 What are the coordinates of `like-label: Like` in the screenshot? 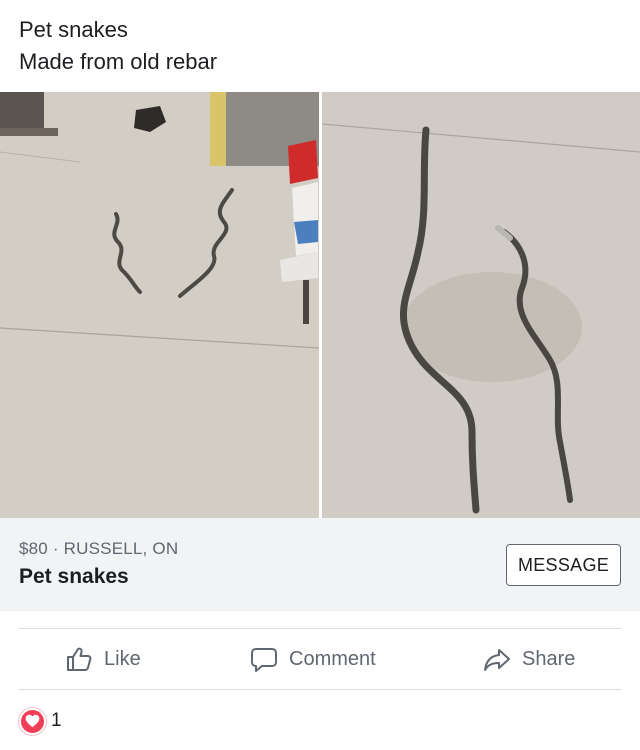 It's located at (122, 658).